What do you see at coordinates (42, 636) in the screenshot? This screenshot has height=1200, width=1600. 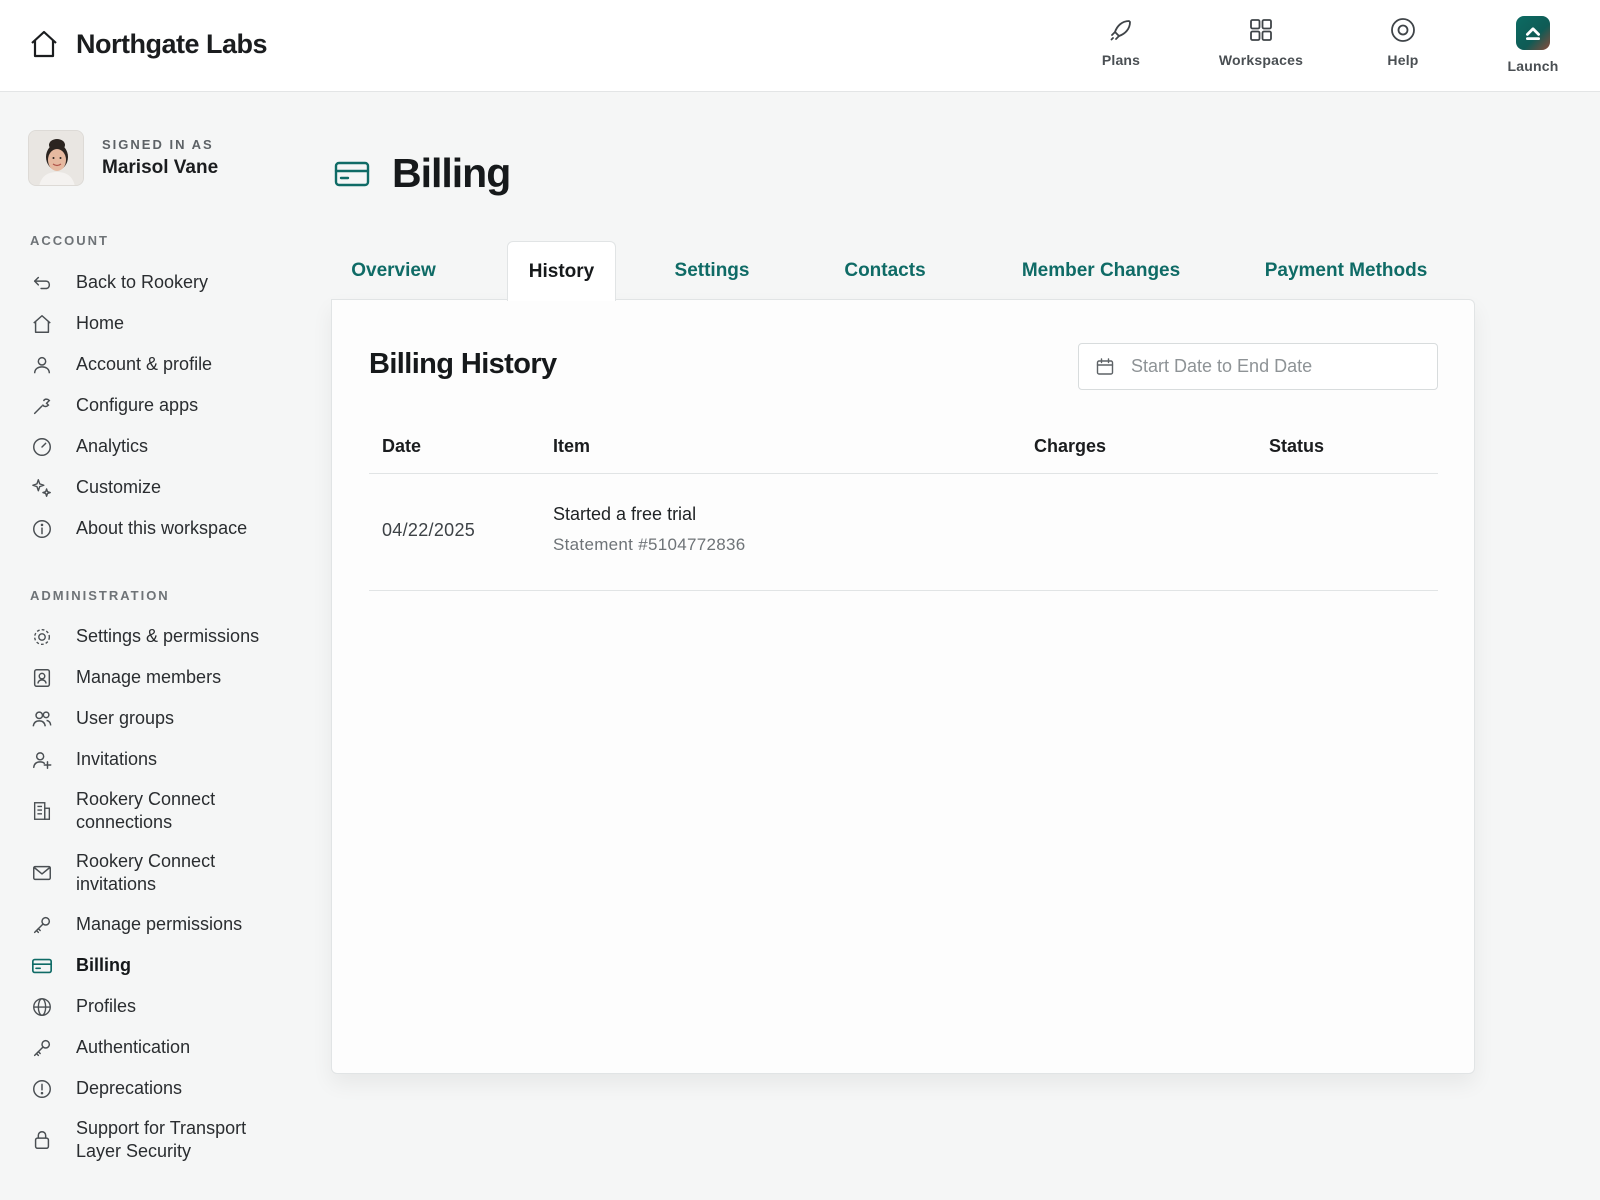 I see `gear-icon` at bounding box center [42, 636].